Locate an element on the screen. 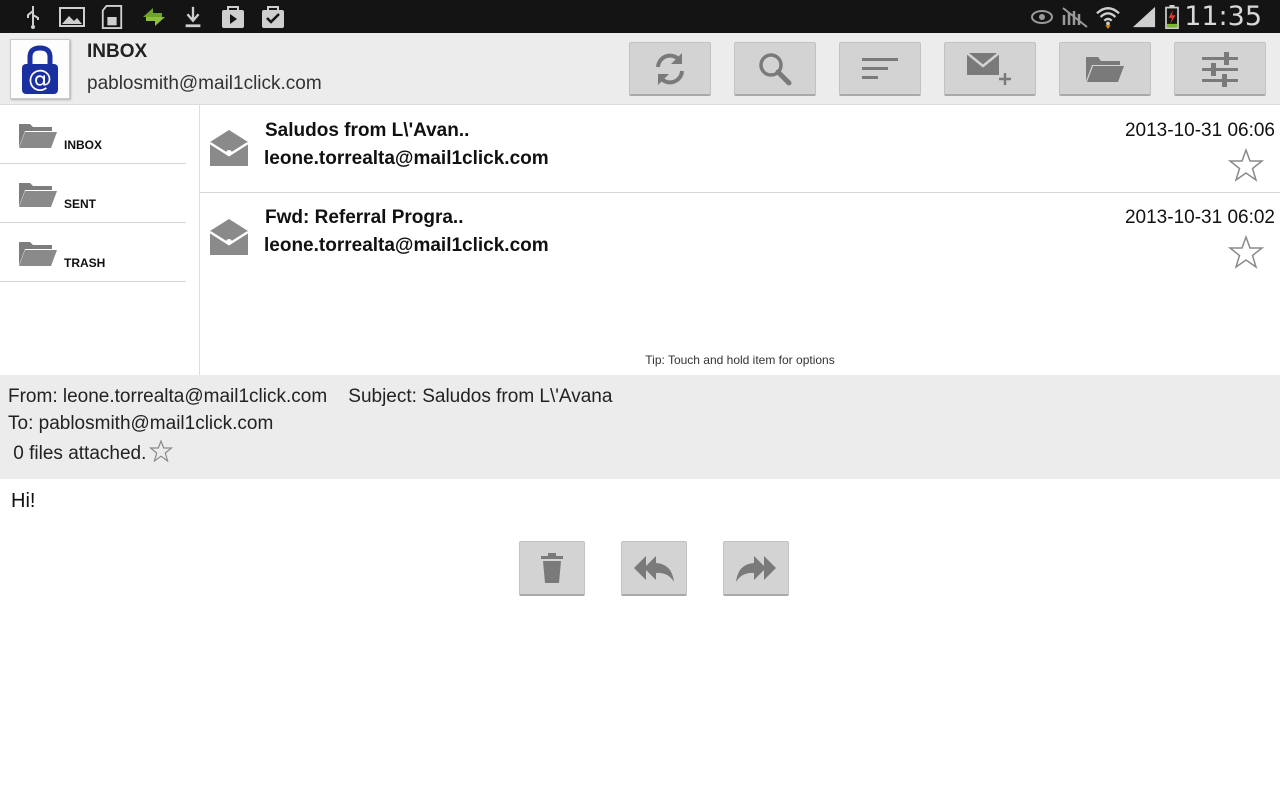 The height and width of the screenshot is (800, 1280). search-icon is located at coordinates (775, 68).